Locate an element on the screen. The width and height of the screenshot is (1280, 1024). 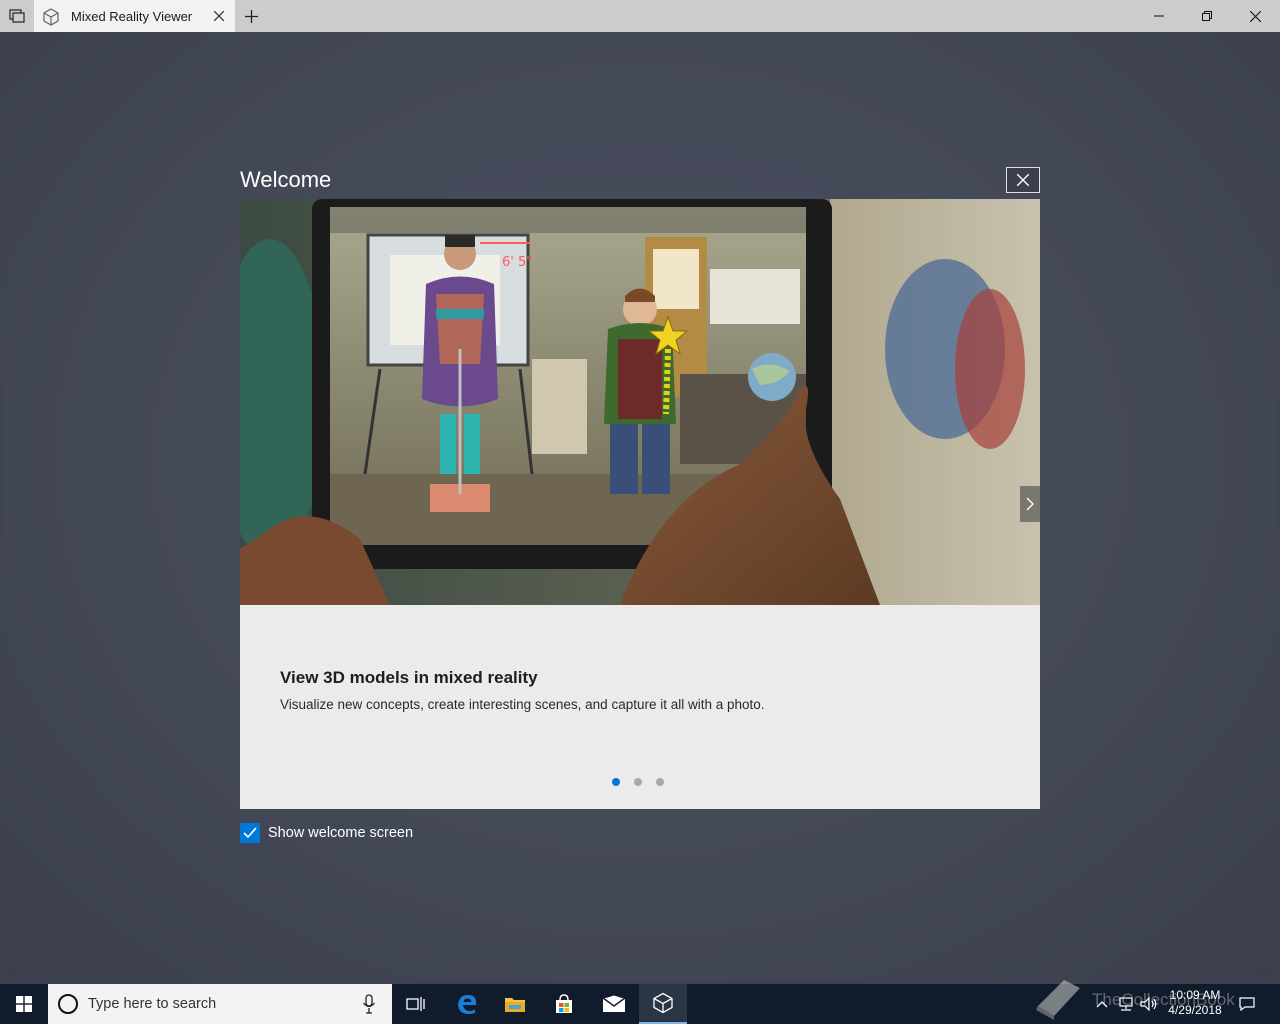
network-icon is located at coordinates (1126, 1004).